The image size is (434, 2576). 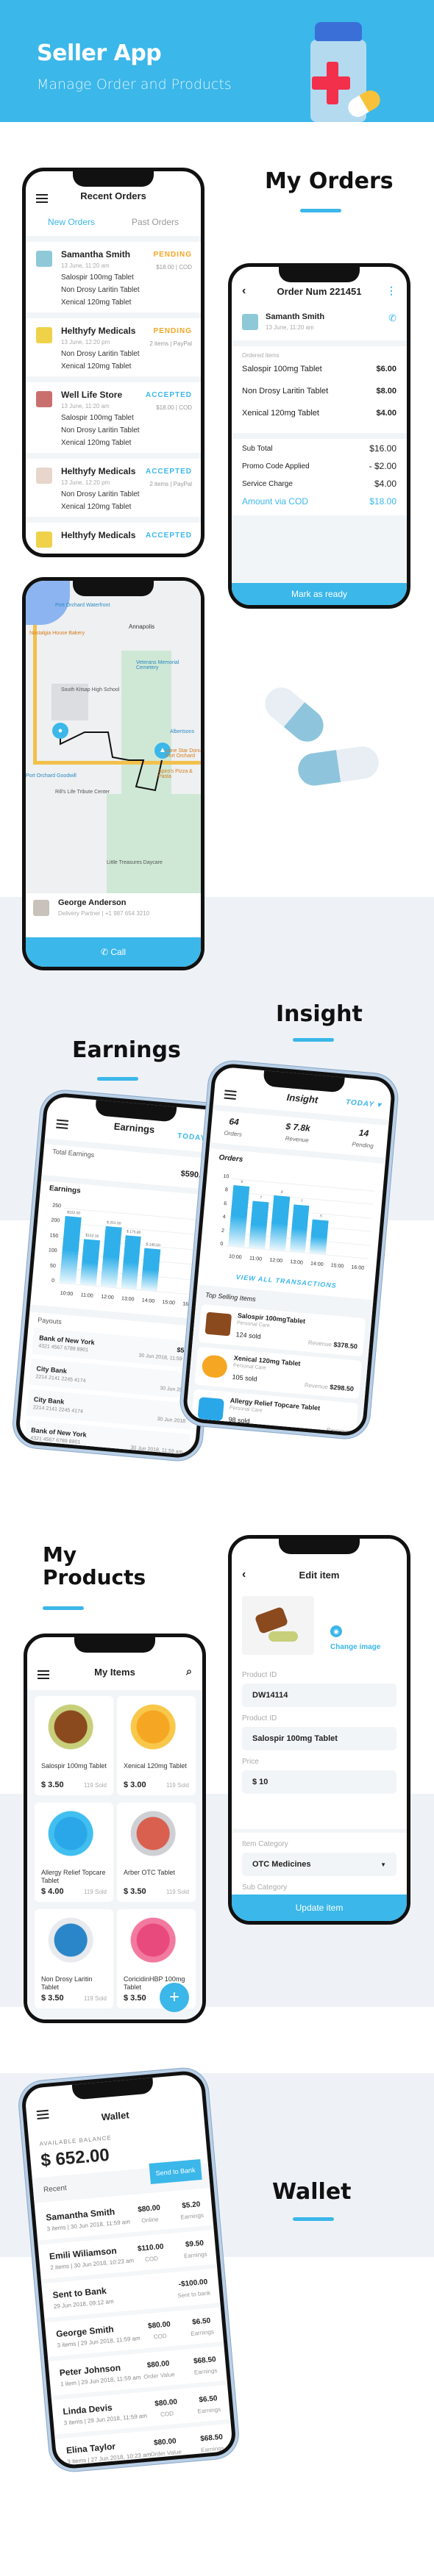 What do you see at coordinates (321, 1216) in the screenshot?
I see `data-label: 5` at bounding box center [321, 1216].